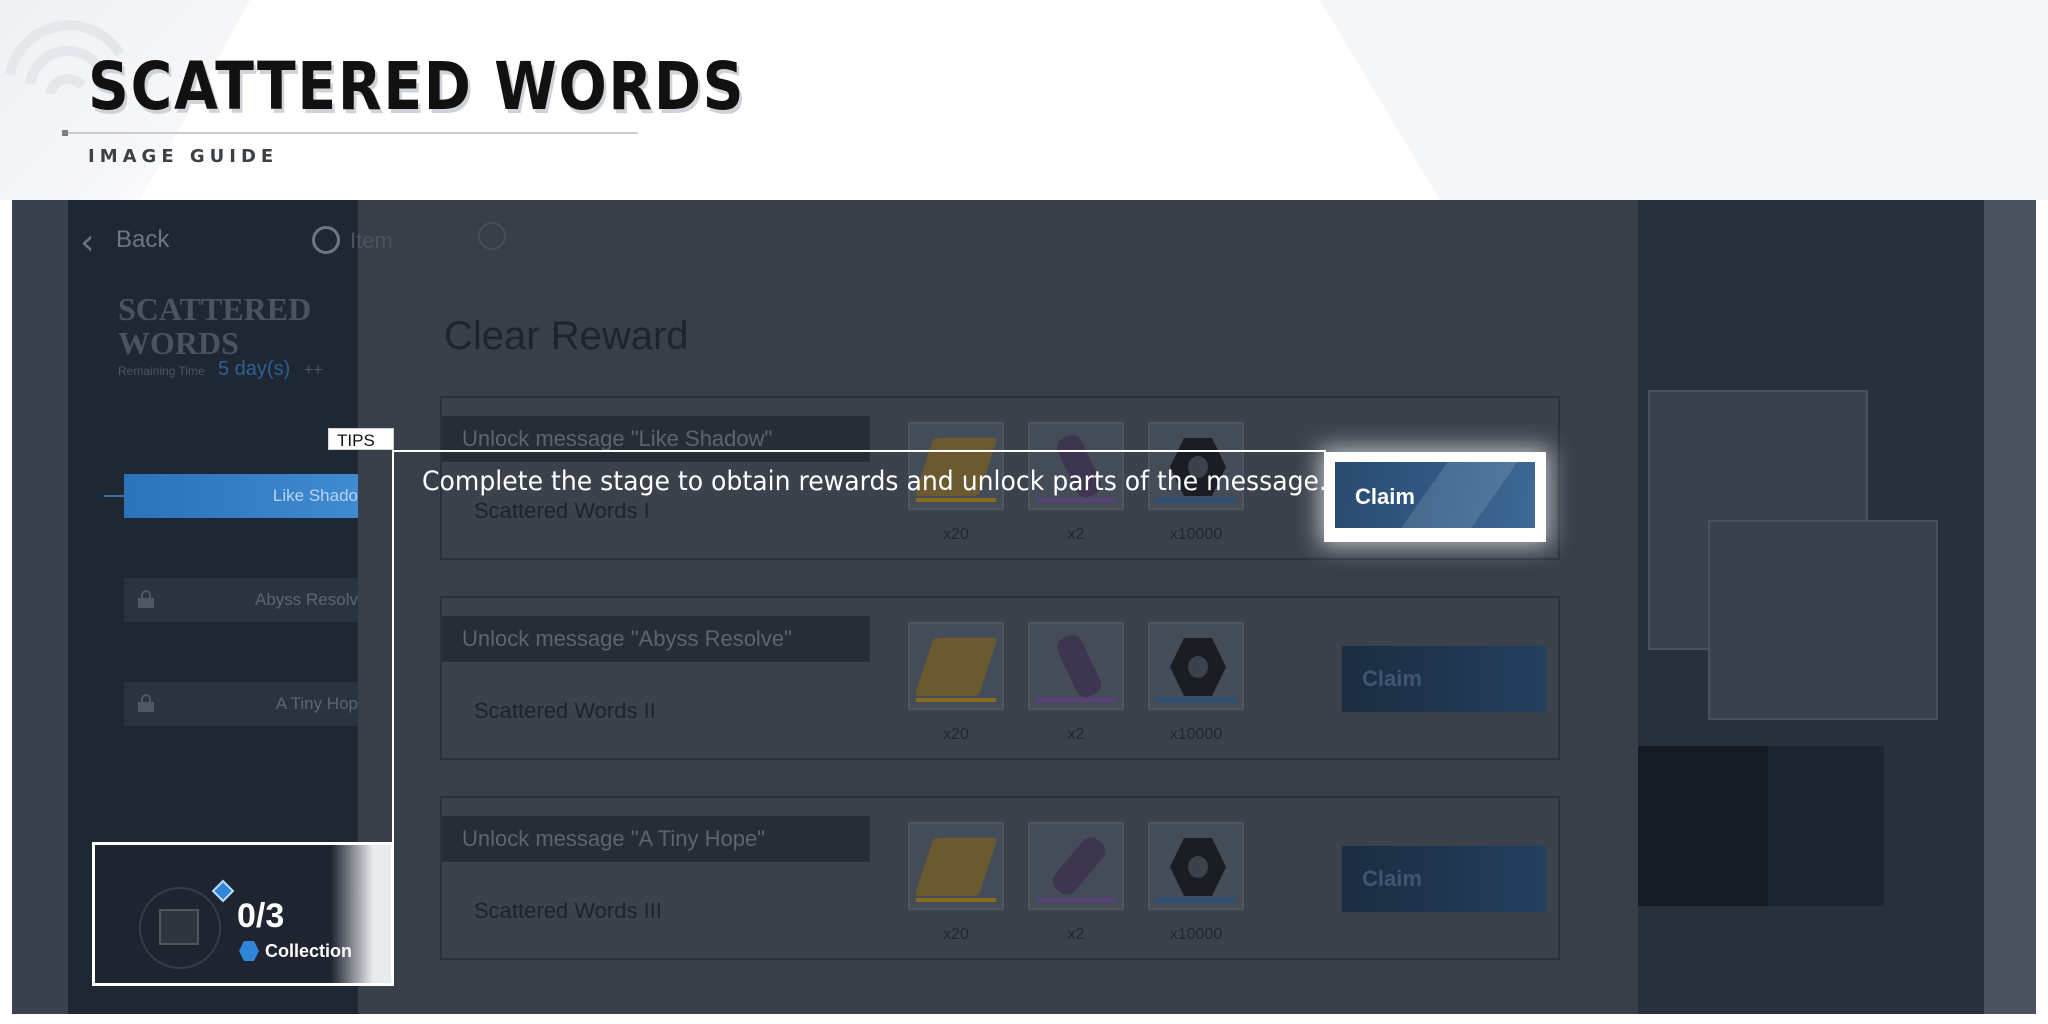 This screenshot has height=1024, width=2048. I want to click on guide-divider, so click(351, 133).